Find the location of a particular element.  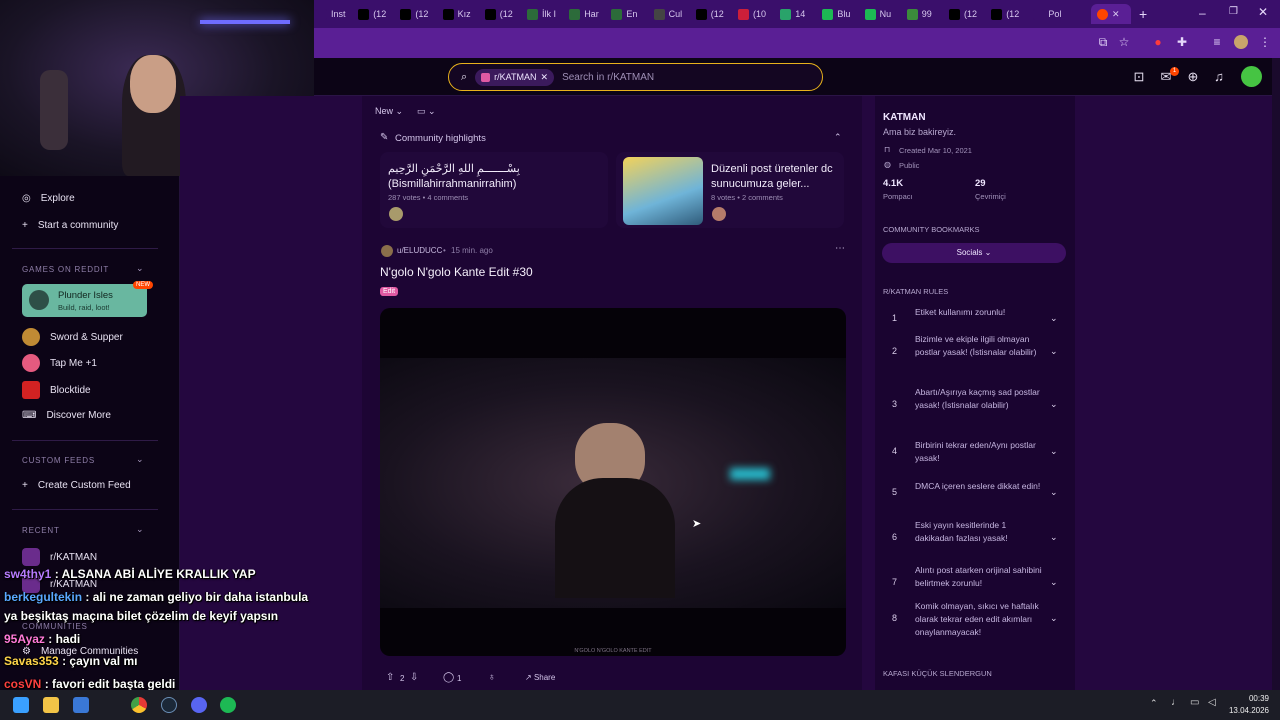

active-browser-tab: ✕ is located at coordinates (1111, 14).